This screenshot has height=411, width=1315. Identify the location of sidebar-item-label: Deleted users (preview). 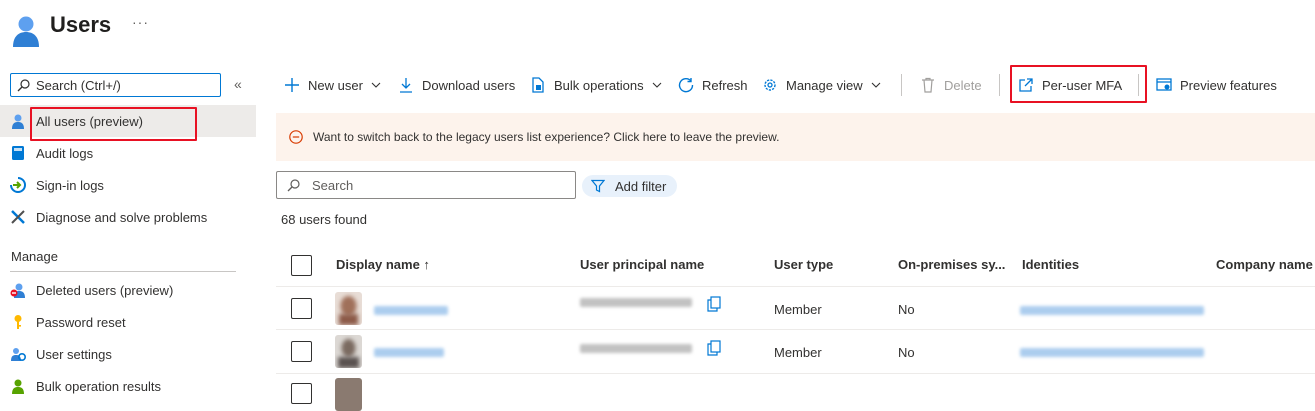
(105, 290).